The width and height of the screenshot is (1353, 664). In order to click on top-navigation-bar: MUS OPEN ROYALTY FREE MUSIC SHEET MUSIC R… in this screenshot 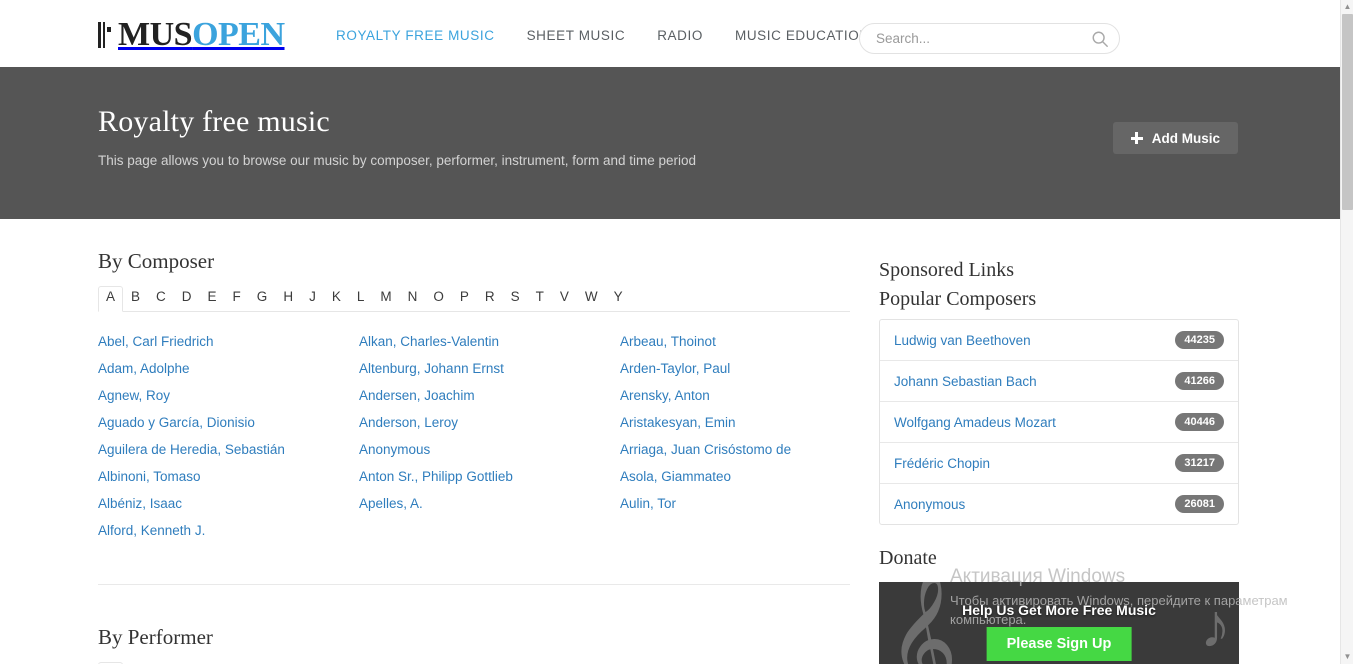, I will do `click(670, 33)`.